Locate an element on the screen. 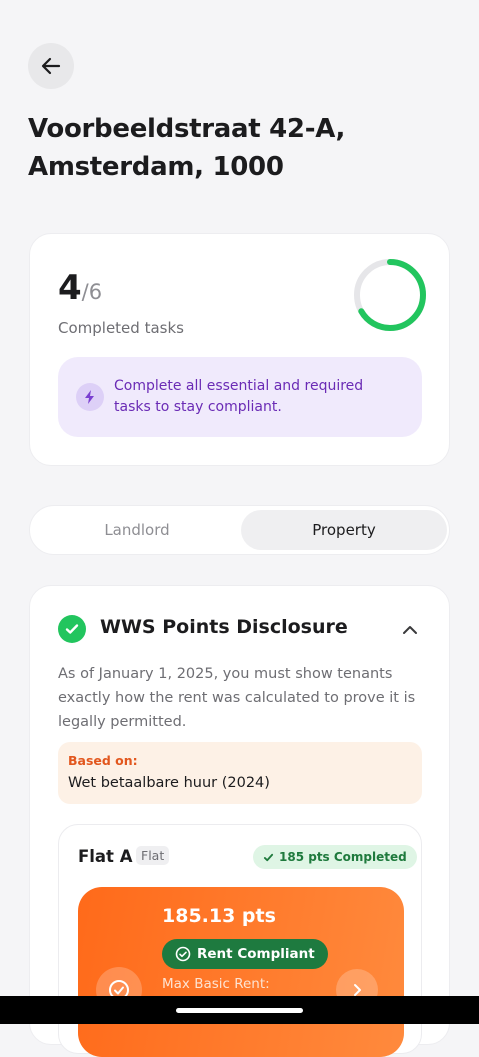 The image size is (479, 1057). max-rent-label: Max Basic Rent: is located at coordinates (216, 984).